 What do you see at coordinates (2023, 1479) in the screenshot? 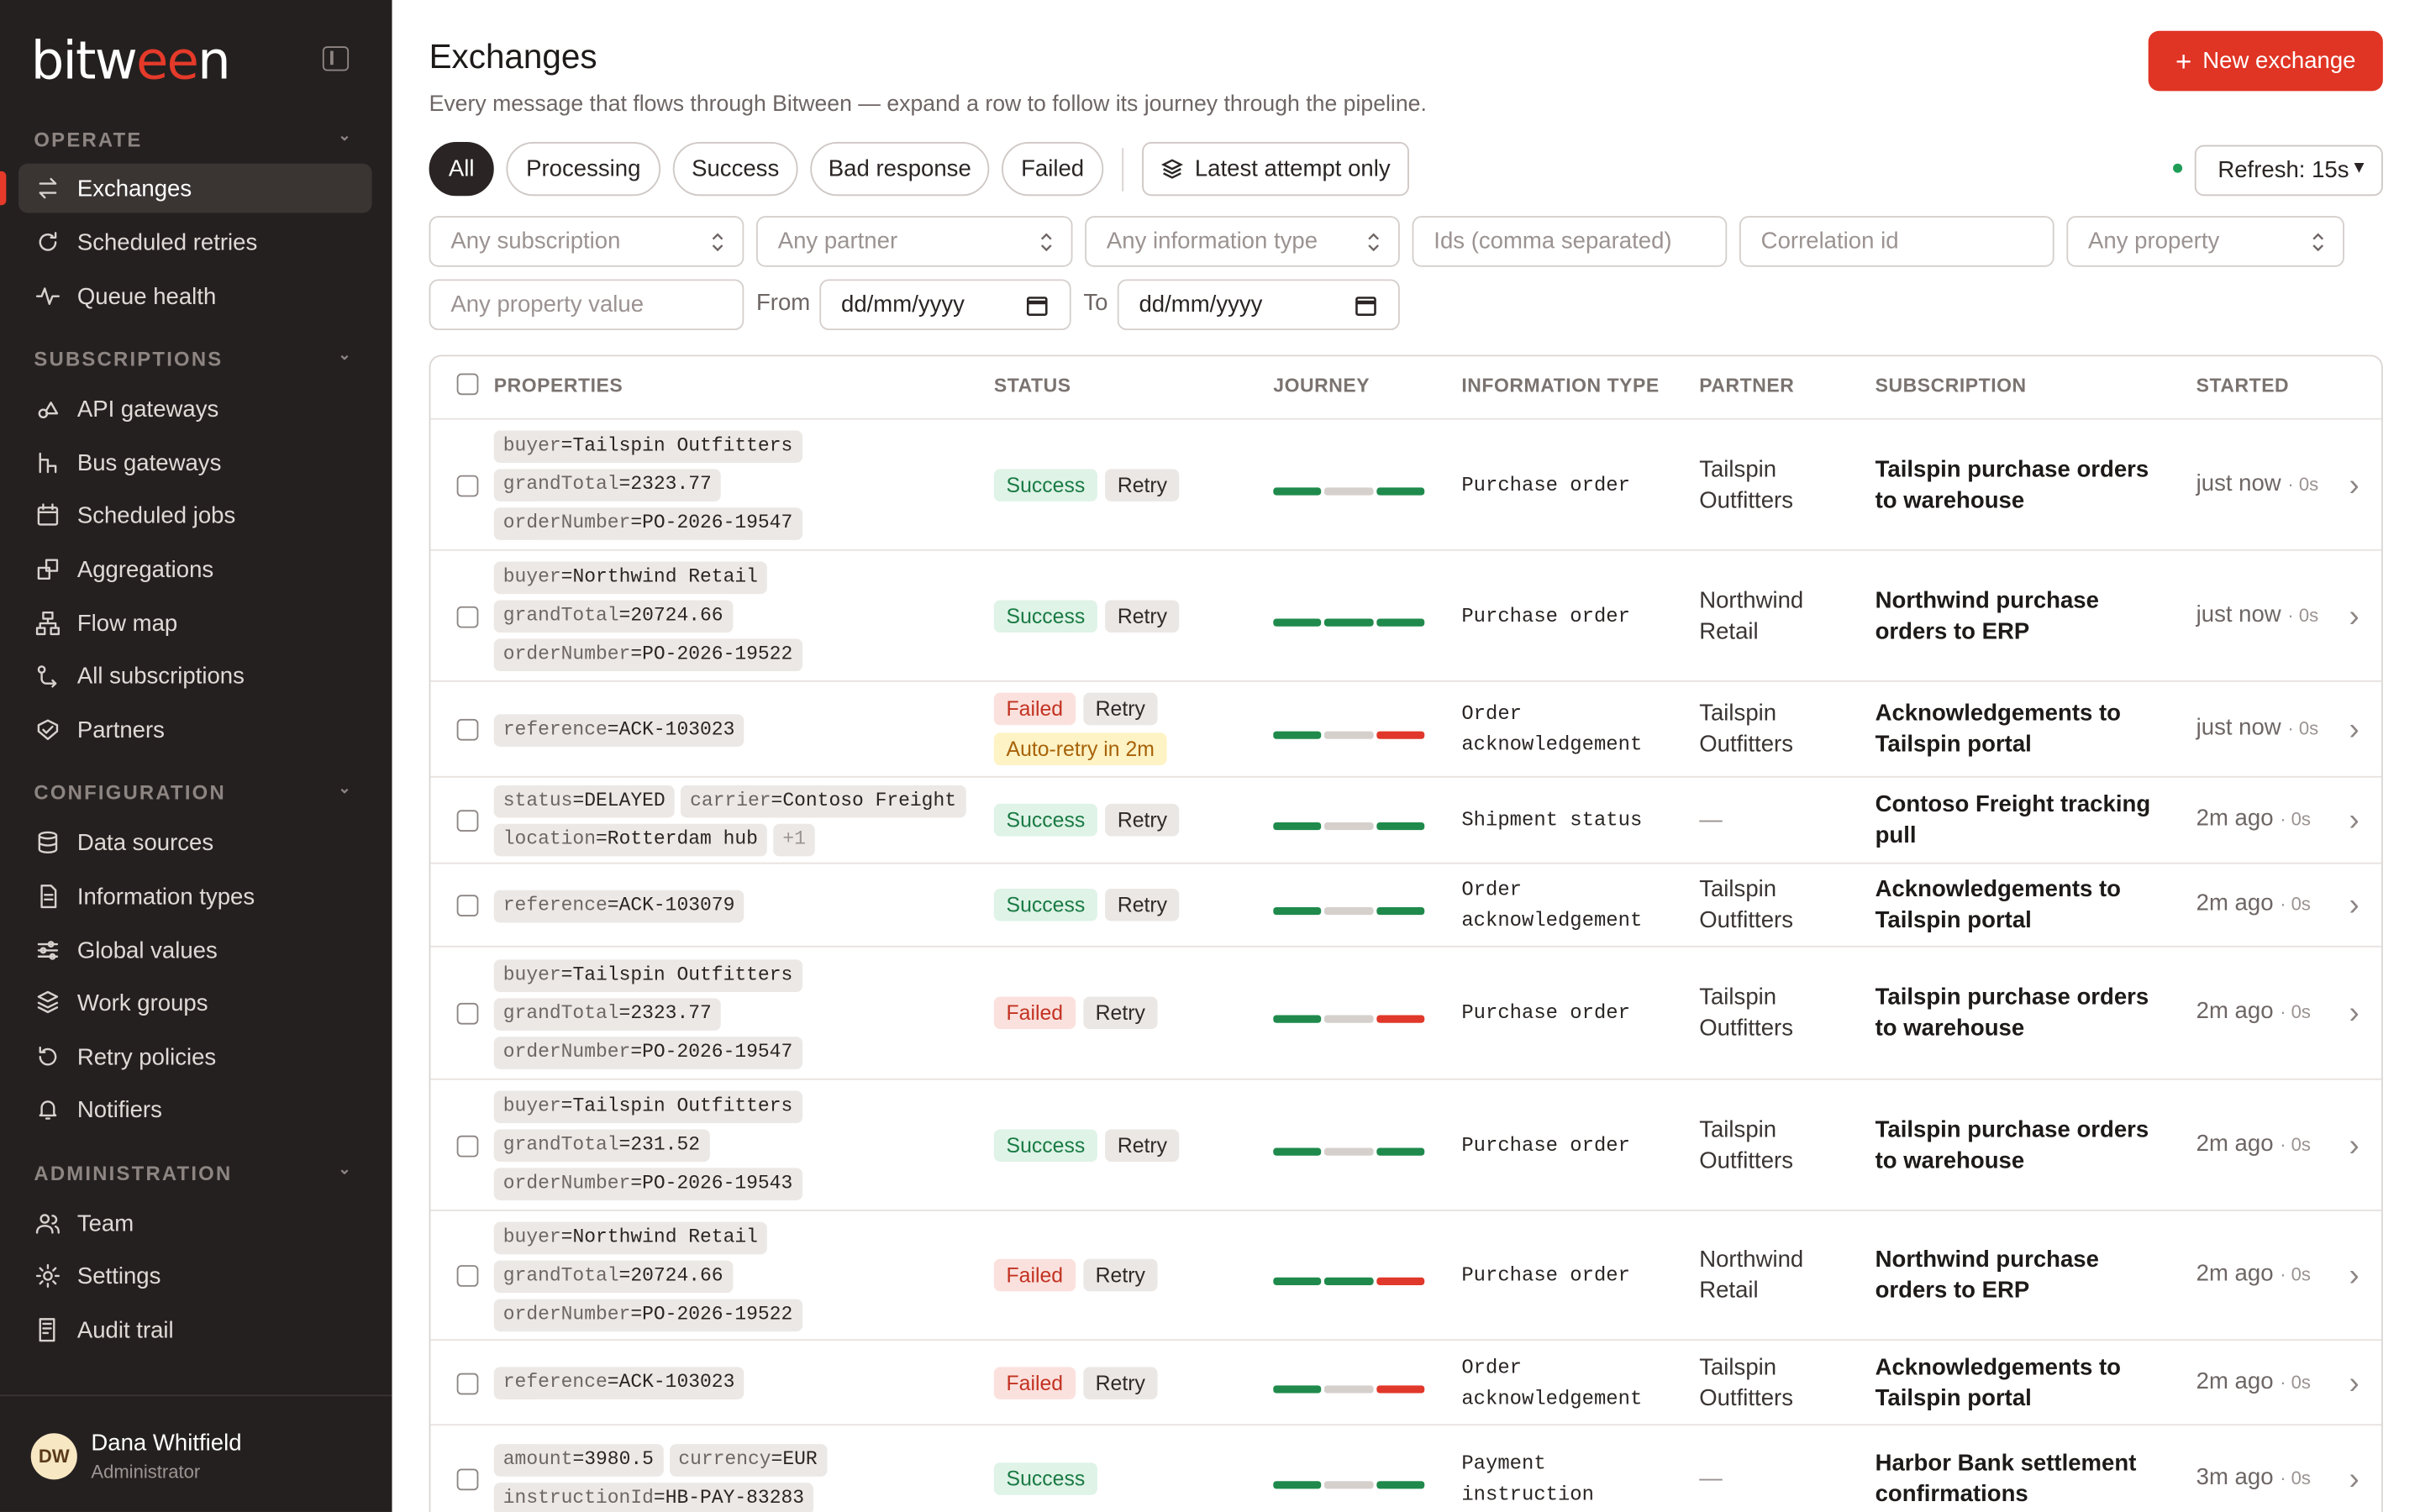
I see `subscription-name: Harbor Bank settlement confirmations` at bounding box center [2023, 1479].